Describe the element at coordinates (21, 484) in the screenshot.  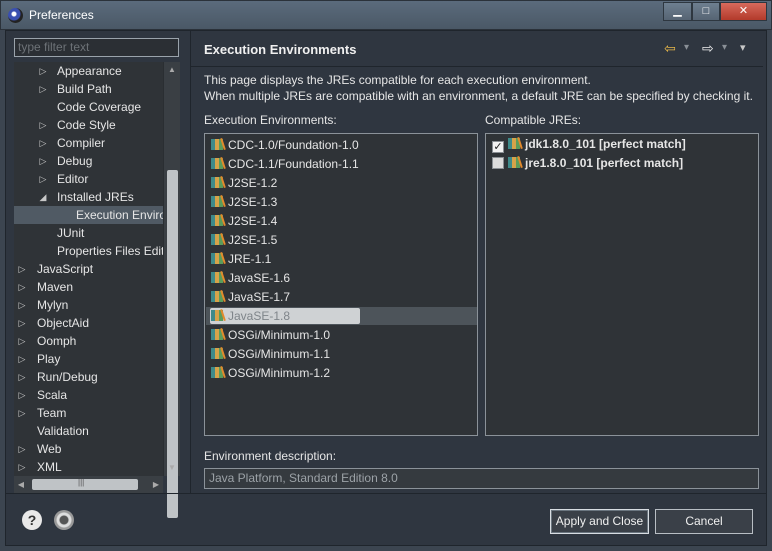
I see `scroll-left-icon: ◀` at that location.